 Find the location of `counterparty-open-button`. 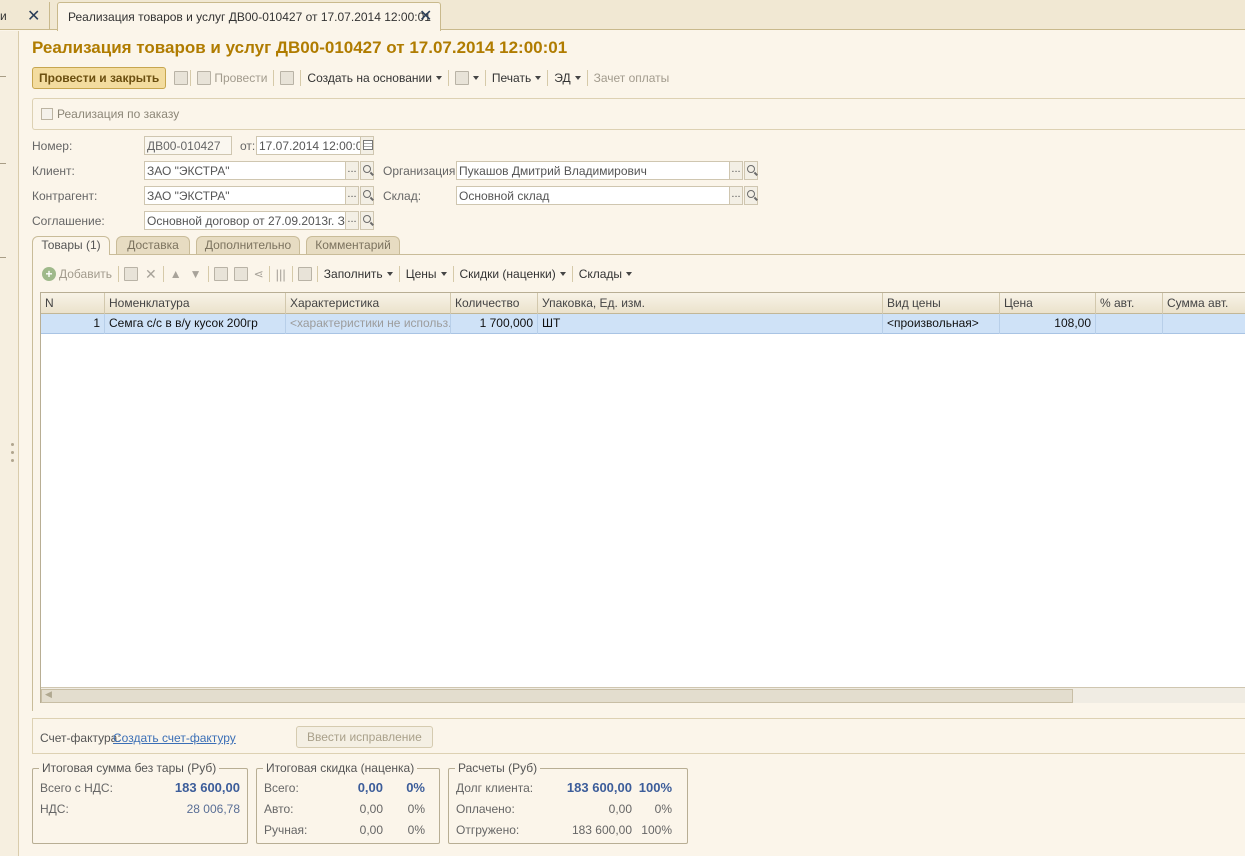

counterparty-open-button is located at coordinates (367, 195).